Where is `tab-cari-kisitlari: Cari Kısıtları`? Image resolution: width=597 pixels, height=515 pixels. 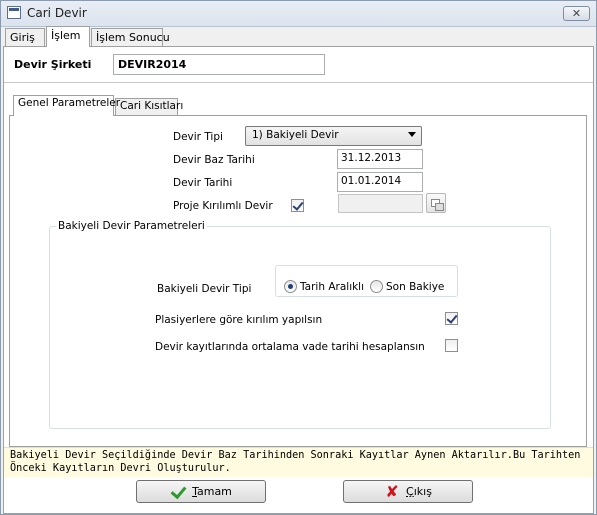
tab-cari-kisitlari: Cari Kısıtları is located at coordinates (149, 106).